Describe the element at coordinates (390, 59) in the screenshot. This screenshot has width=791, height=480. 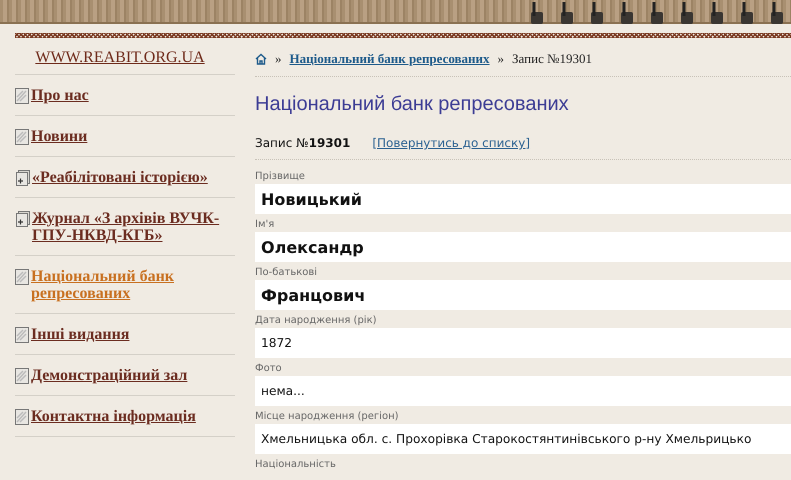
I see `breadcrumb-link: Національний банк репресованих` at that location.